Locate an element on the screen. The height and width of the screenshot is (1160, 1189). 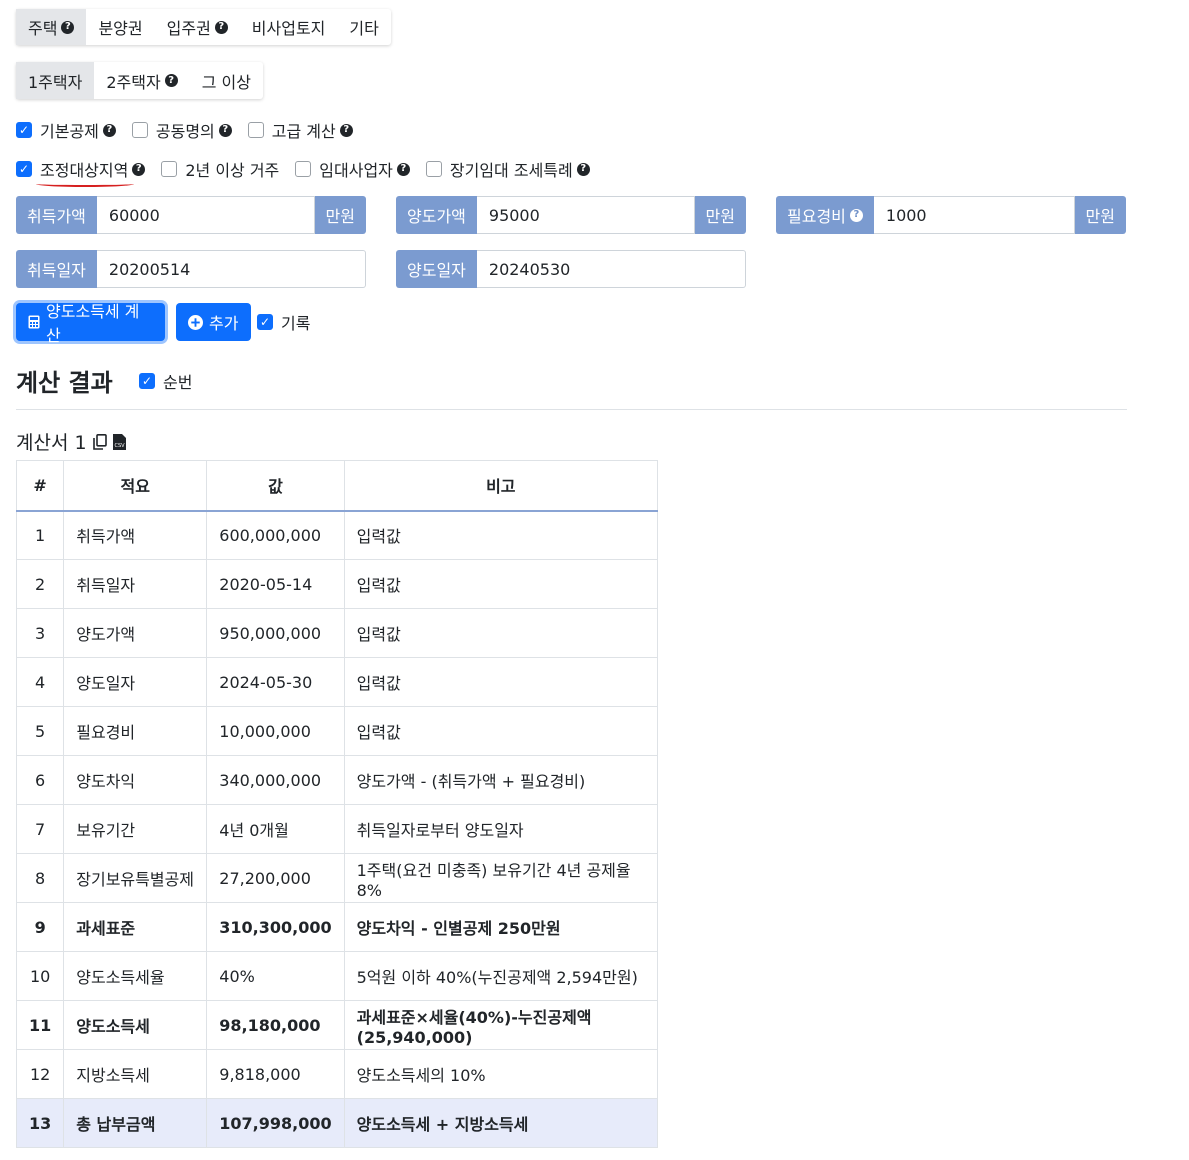
options-row-2: ✓ 조정대상지역? 2년 이상 거주 임대사업자? 장기임대 조세특례? is located at coordinates (311, 172).